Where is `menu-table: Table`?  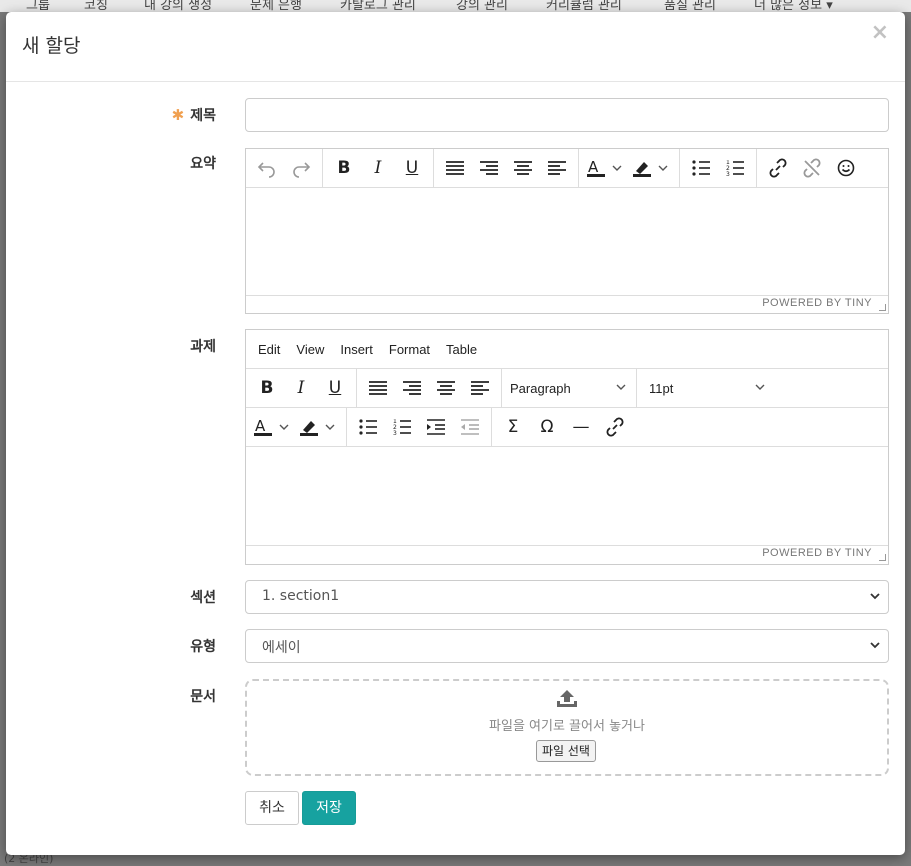
menu-table: Table is located at coordinates (461, 349).